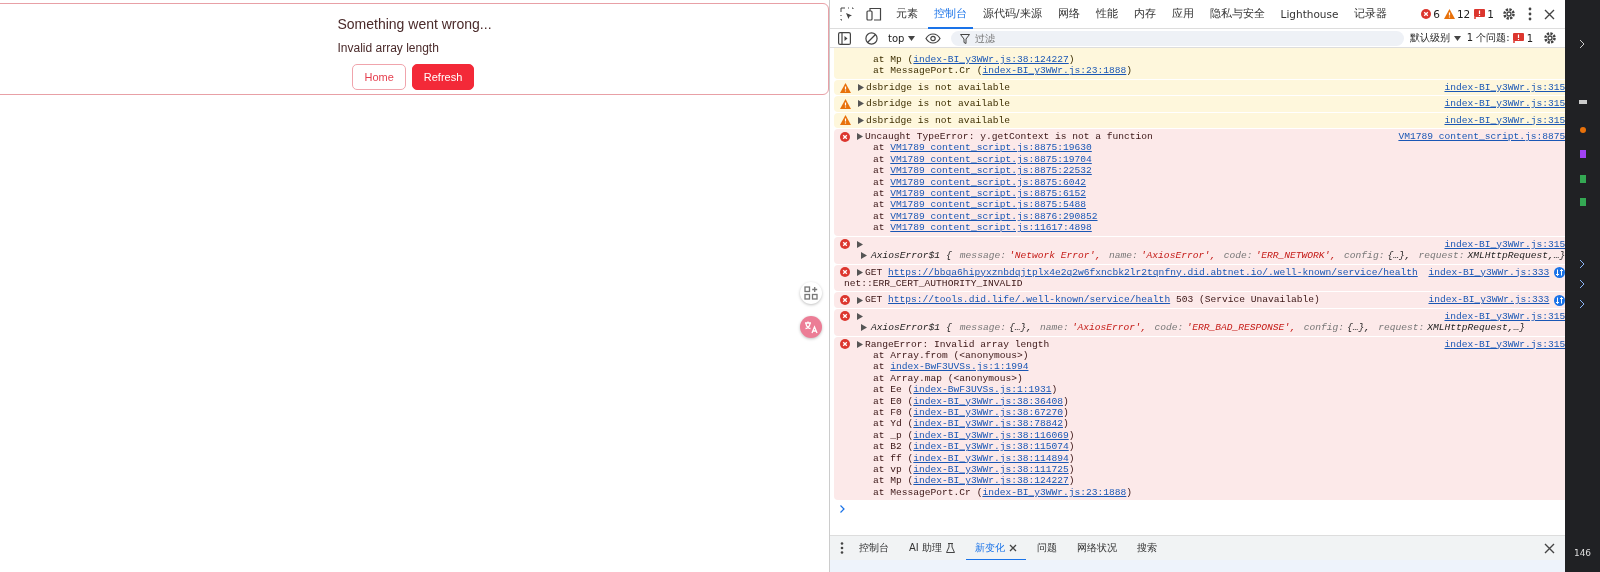 This screenshot has height=572, width=1600. Describe the element at coordinates (991, 447) in the screenshot. I see `source-link: index-BI_y3WWr.js:38:115074` at that location.